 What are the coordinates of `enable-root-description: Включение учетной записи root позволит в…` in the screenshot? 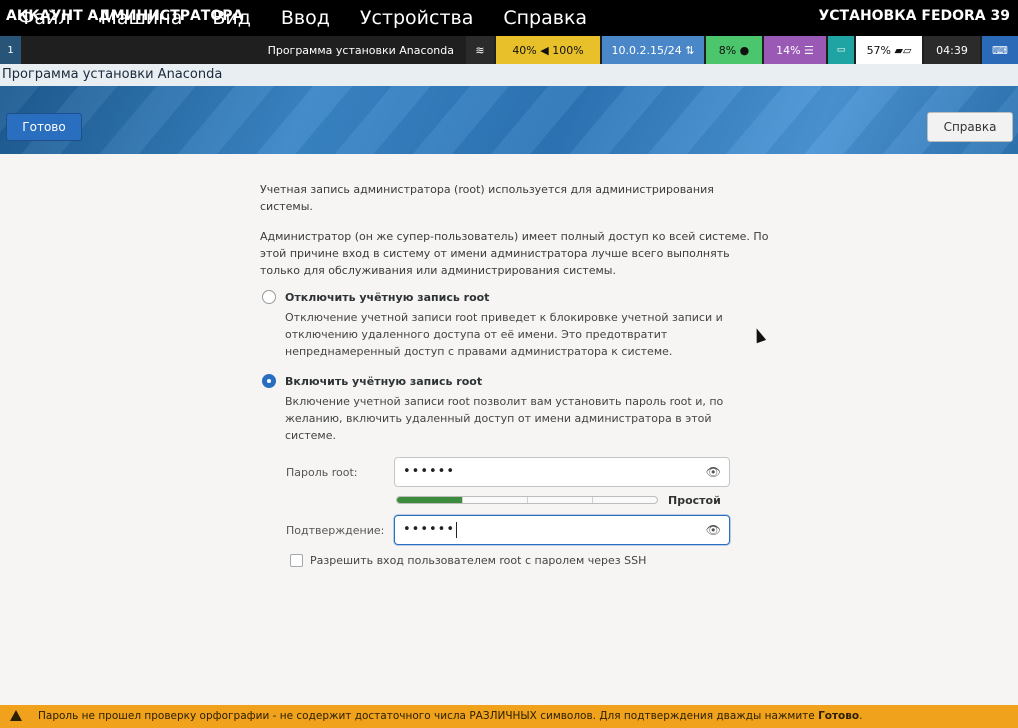 It's located at (504, 418).